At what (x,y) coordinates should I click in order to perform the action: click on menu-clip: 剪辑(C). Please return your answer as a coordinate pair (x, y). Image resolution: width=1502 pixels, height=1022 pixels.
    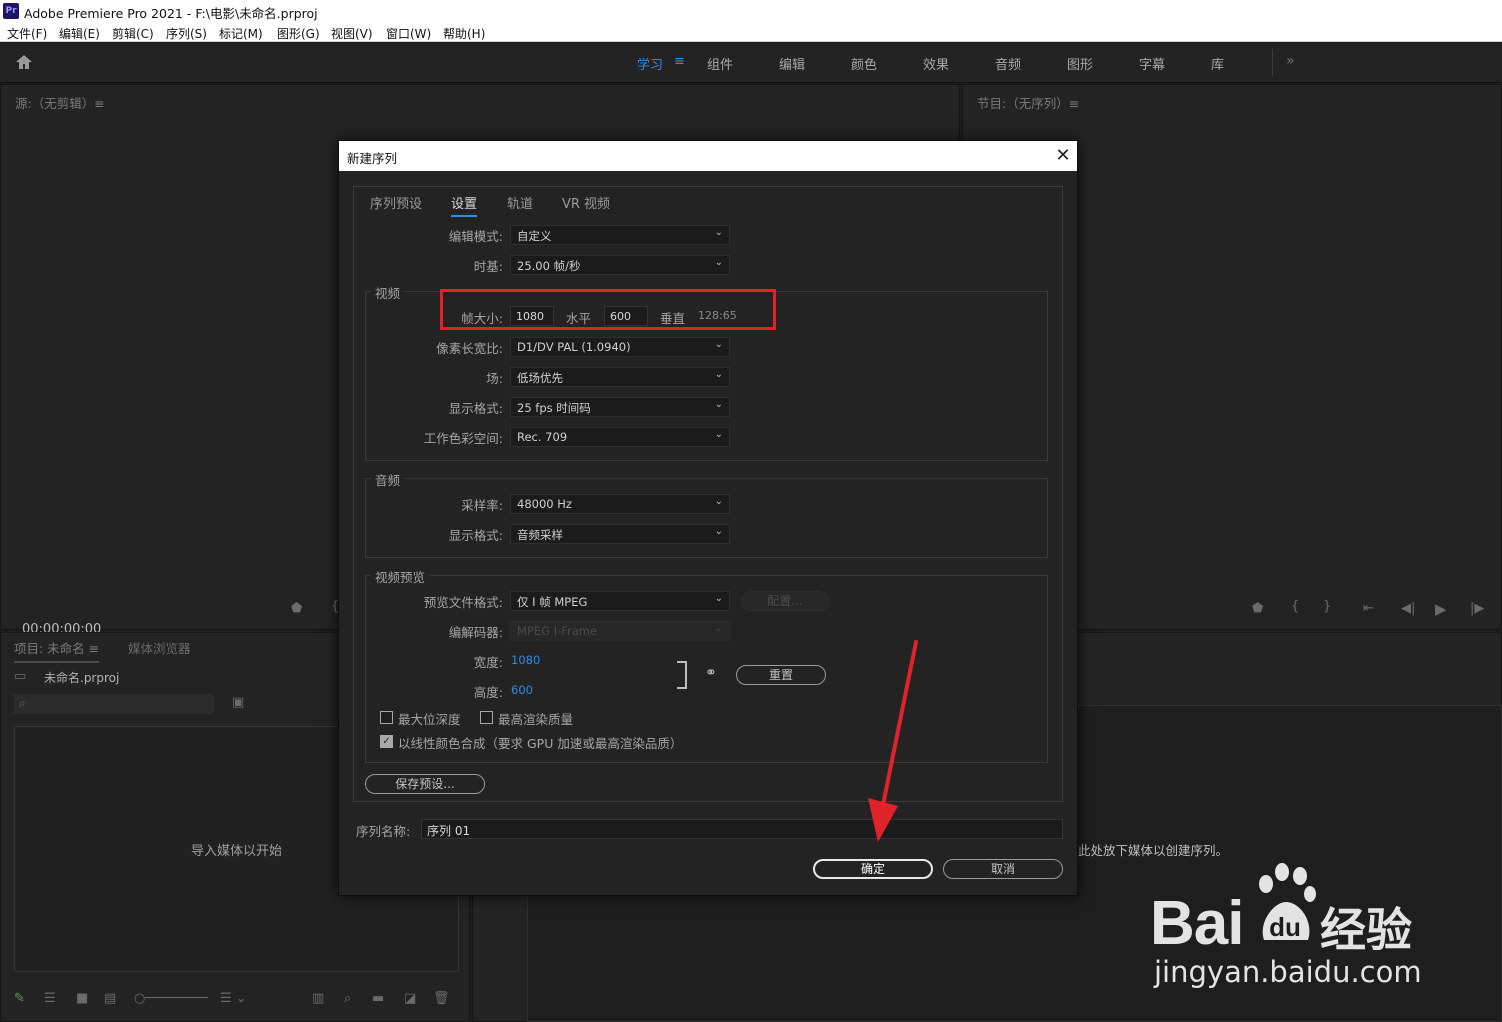
    Looking at the image, I should click on (133, 33).